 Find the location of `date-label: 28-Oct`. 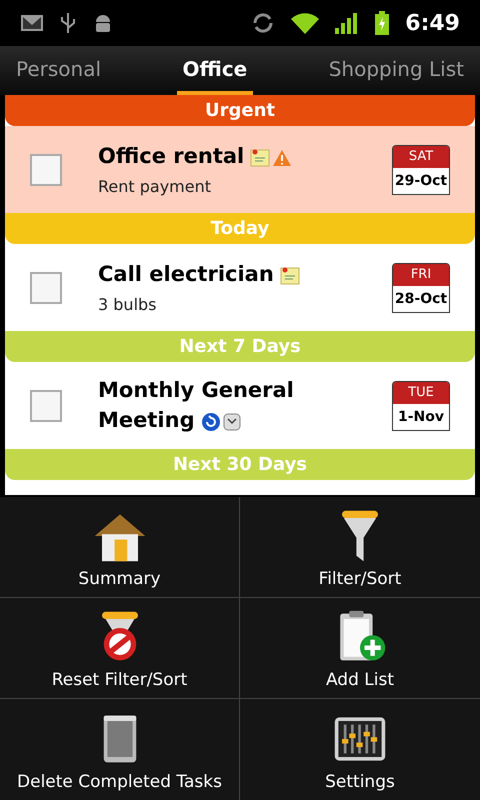

date-label: 28-Oct is located at coordinates (421, 299).